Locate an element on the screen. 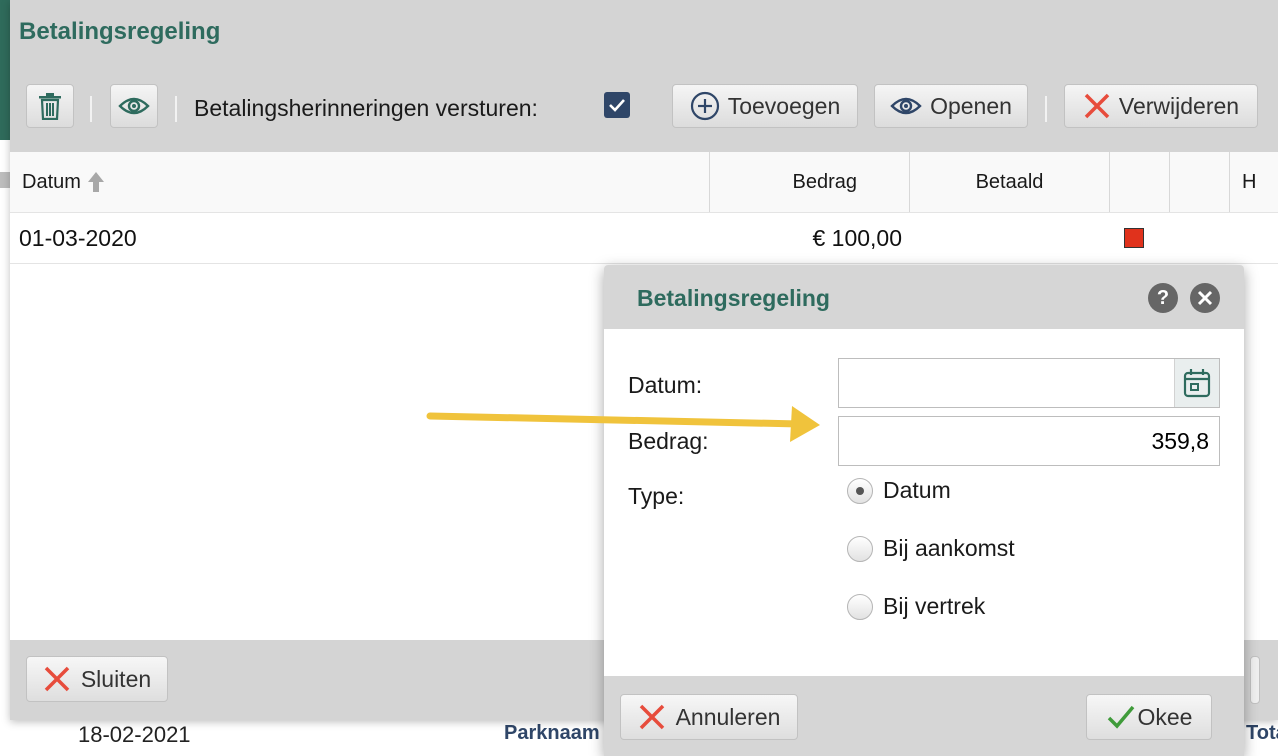 This screenshot has height=756, width=1278. close-circle-icon is located at coordinates (1205, 298).